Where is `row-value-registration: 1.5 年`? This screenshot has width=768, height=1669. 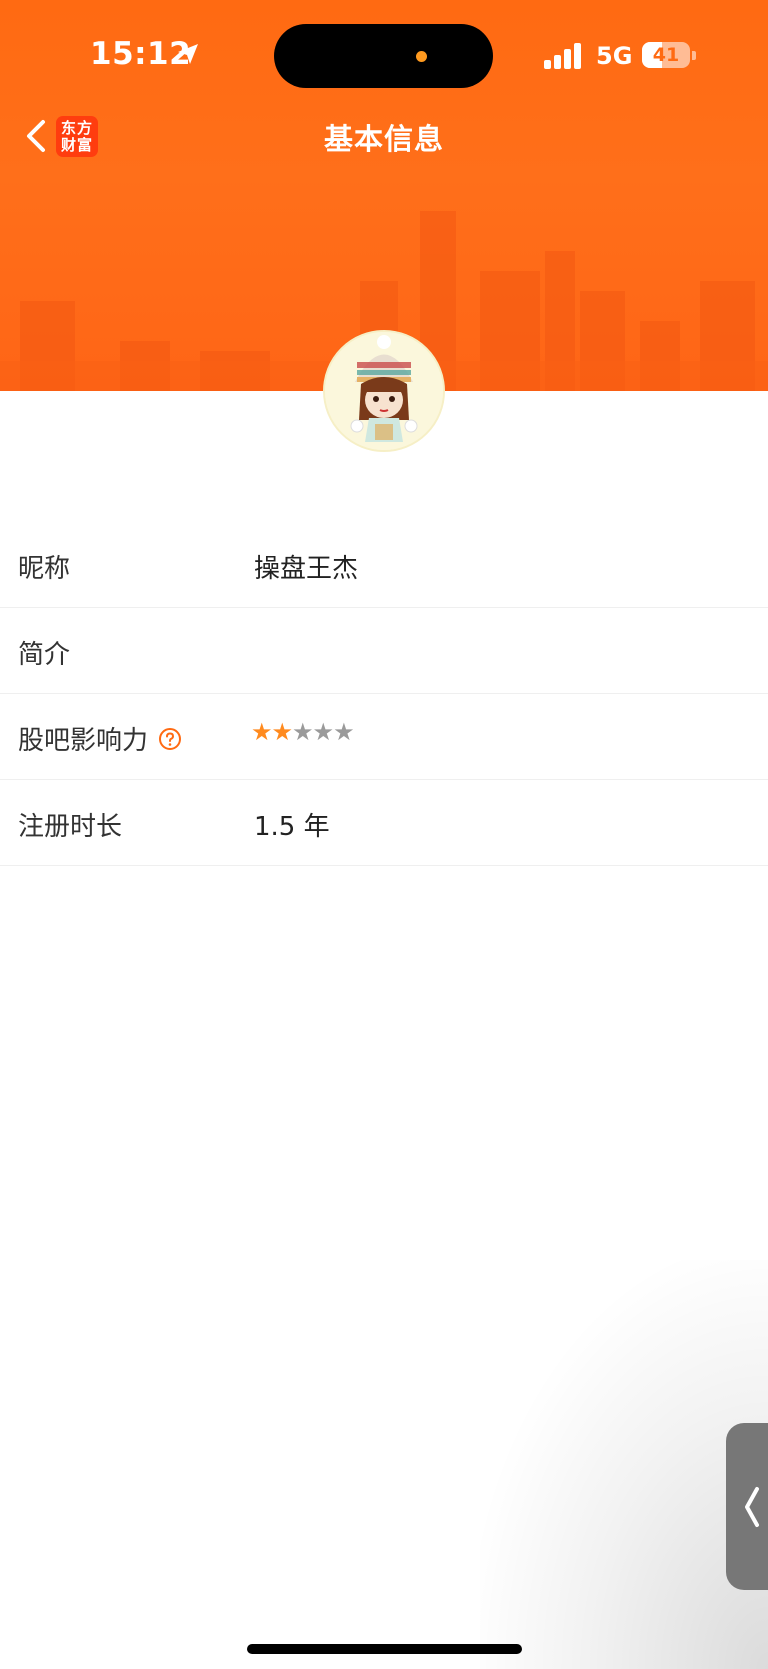 row-value-registration: 1.5 年 is located at coordinates (292, 827).